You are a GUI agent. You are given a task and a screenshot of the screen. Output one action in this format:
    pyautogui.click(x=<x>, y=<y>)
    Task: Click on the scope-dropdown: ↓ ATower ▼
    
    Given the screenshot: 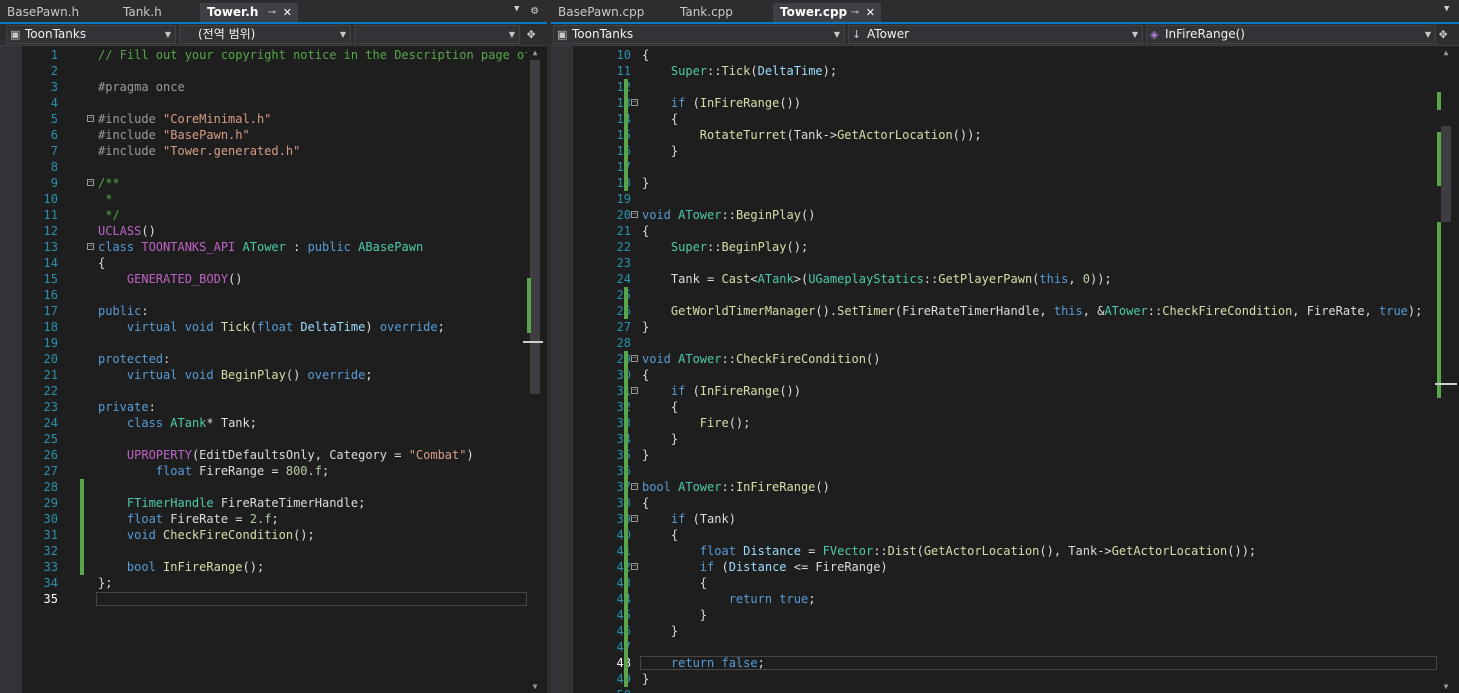 What is the action you would take?
    pyautogui.click(x=995, y=34)
    